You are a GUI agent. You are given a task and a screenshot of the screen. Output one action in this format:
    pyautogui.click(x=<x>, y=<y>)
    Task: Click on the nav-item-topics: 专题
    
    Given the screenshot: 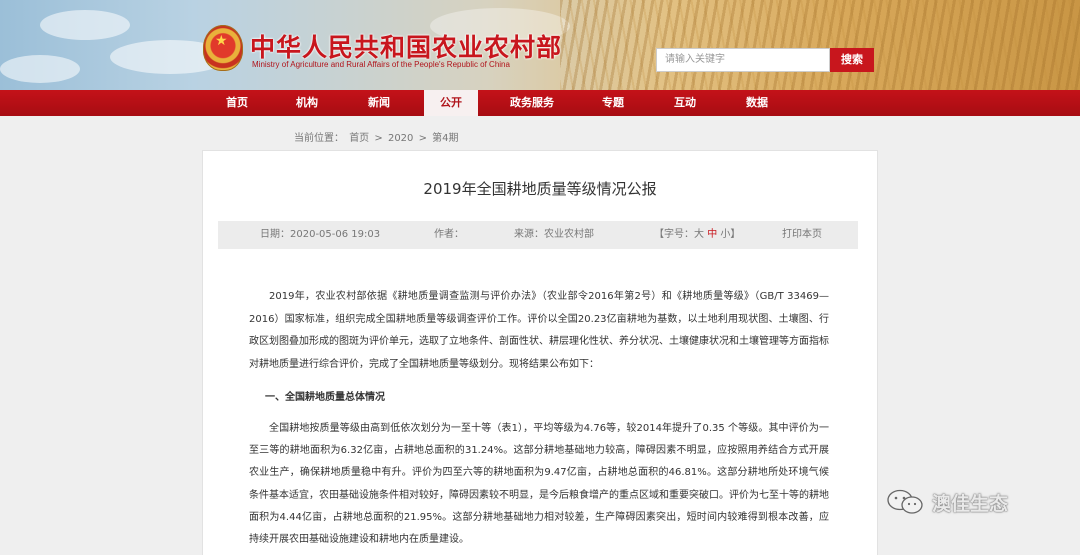 What is the action you would take?
    pyautogui.click(x=613, y=103)
    